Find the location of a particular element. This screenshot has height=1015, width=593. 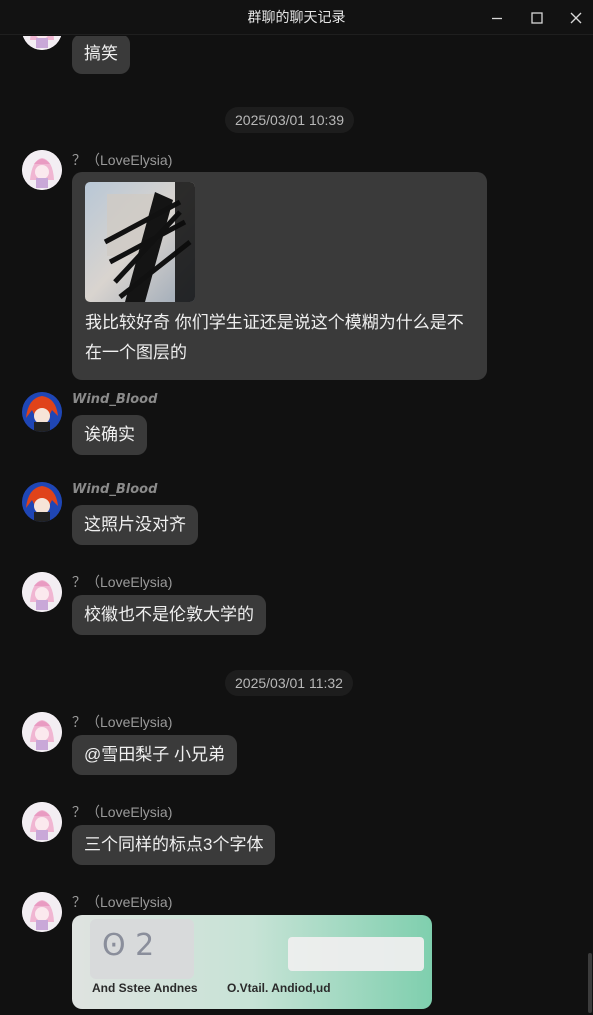

message-bubble: @雪田梨子 小兄弟 is located at coordinates (154, 755).